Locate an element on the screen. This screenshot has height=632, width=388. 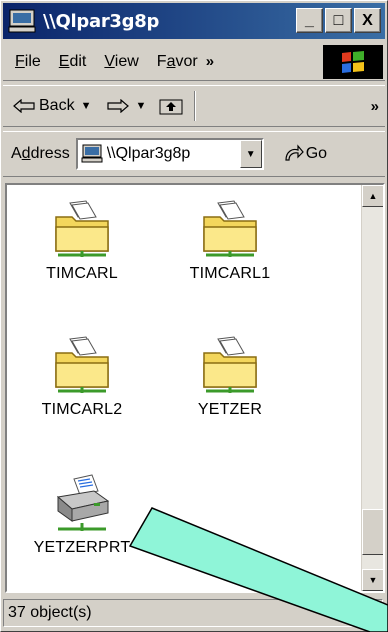
list-item: YETZERPRT is located at coordinates (82, 515).